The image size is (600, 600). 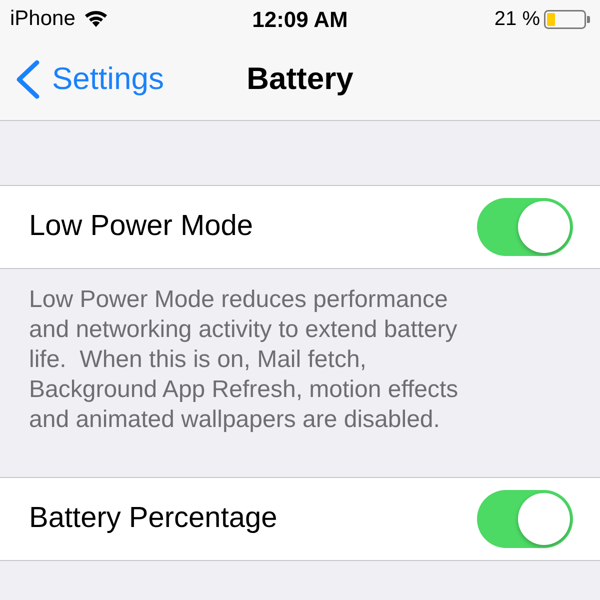 I want to click on status-time: 12:09 AM, so click(x=300, y=20).